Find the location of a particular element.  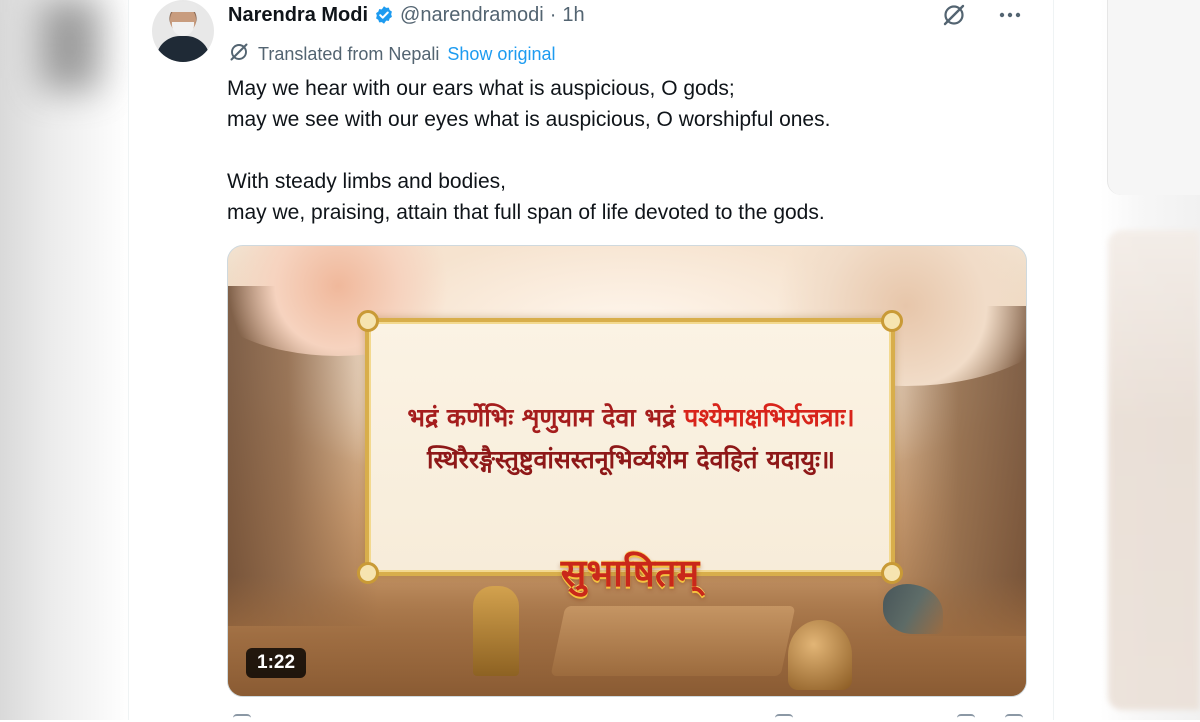

translation-notice: Translated from Nepali Show original is located at coordinates (391, 54).